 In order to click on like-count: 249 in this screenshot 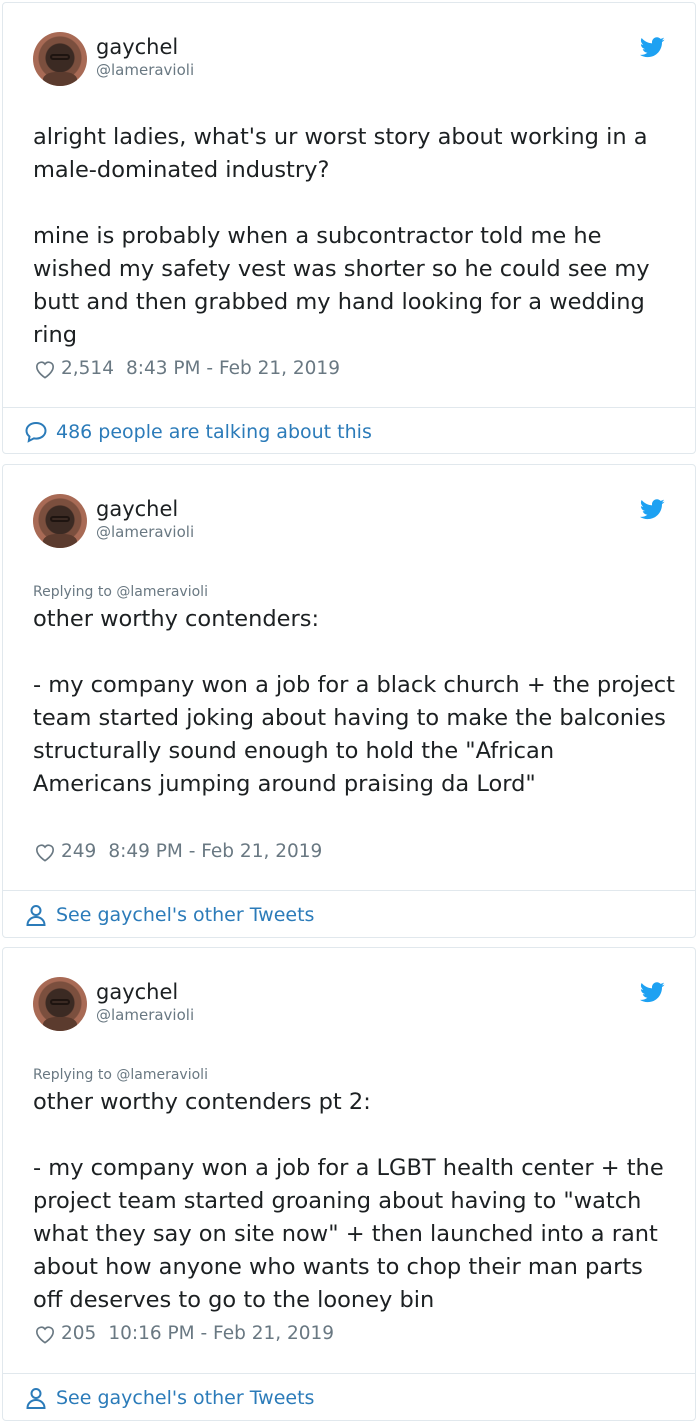, I will do `click(78, 852)`.